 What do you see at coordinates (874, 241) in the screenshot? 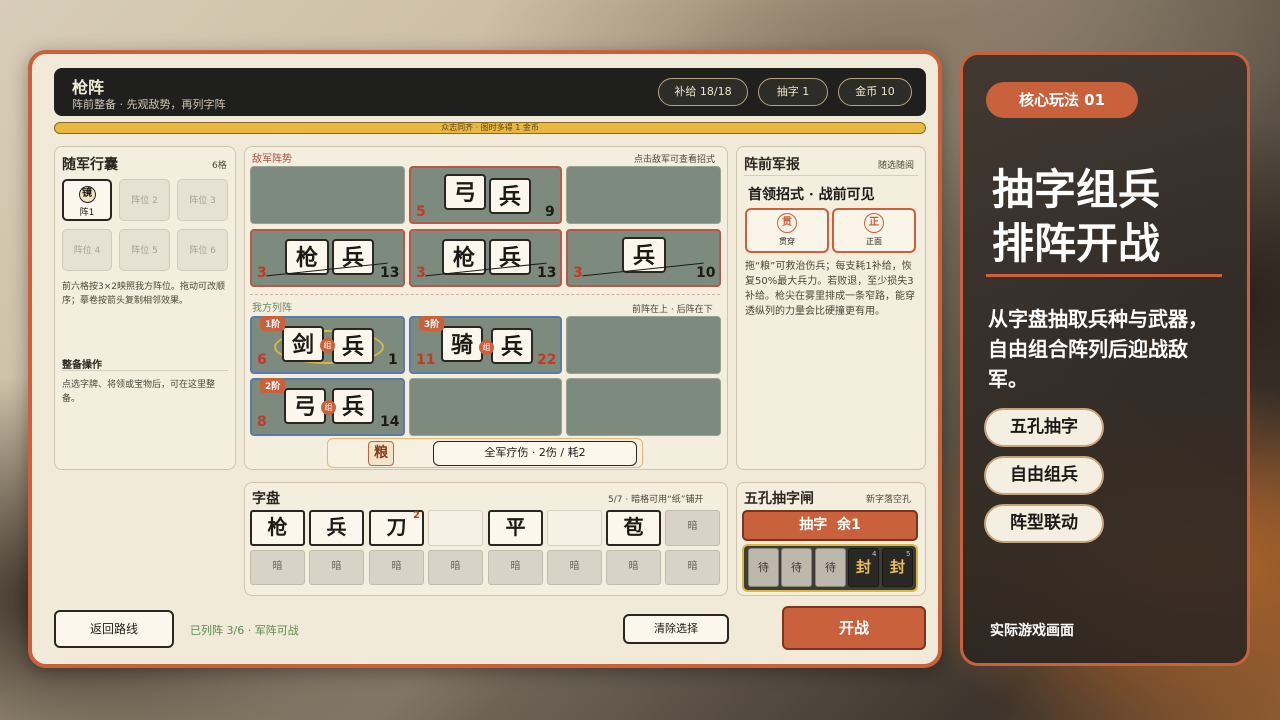
I see `skill-label: 正面` at bounding box center [874, 241].